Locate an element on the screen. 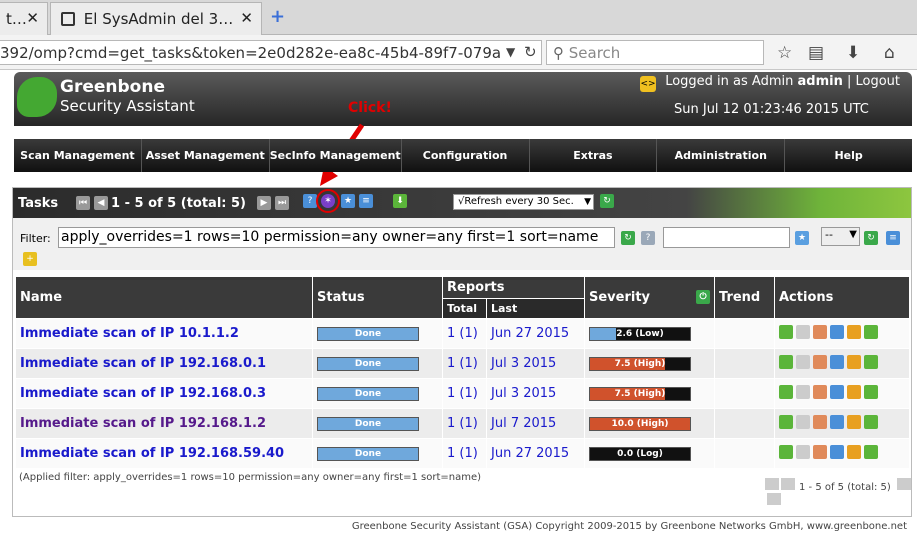  col-reports-last: Last is located at coordinates (535, 308).